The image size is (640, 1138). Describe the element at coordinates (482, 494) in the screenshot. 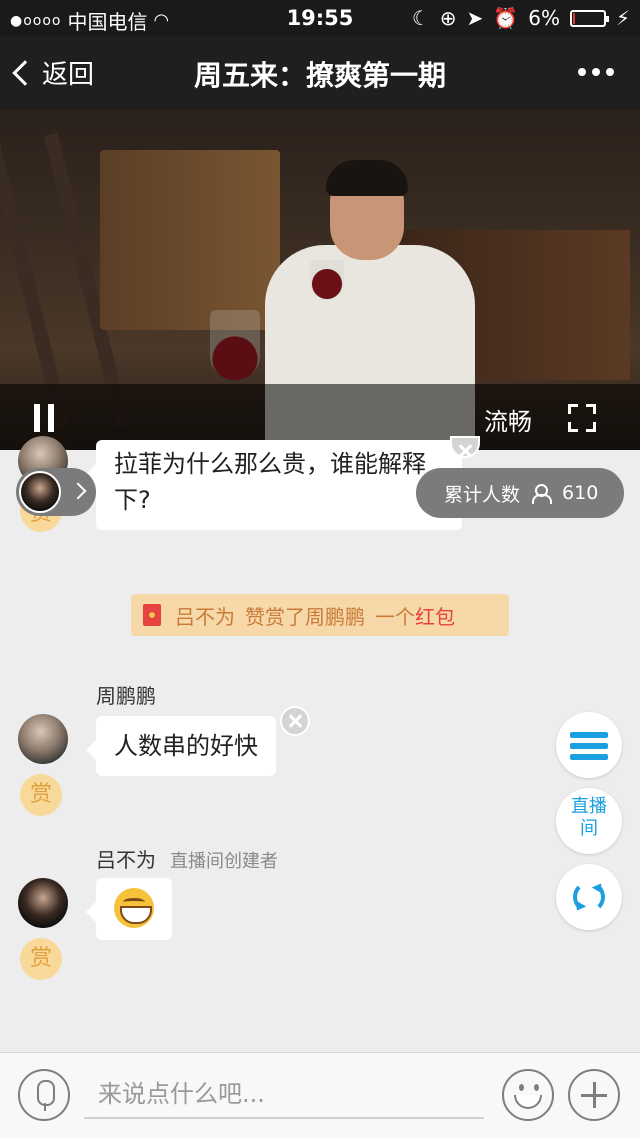

I see `viewer-count-label: 累计人数` at that location.